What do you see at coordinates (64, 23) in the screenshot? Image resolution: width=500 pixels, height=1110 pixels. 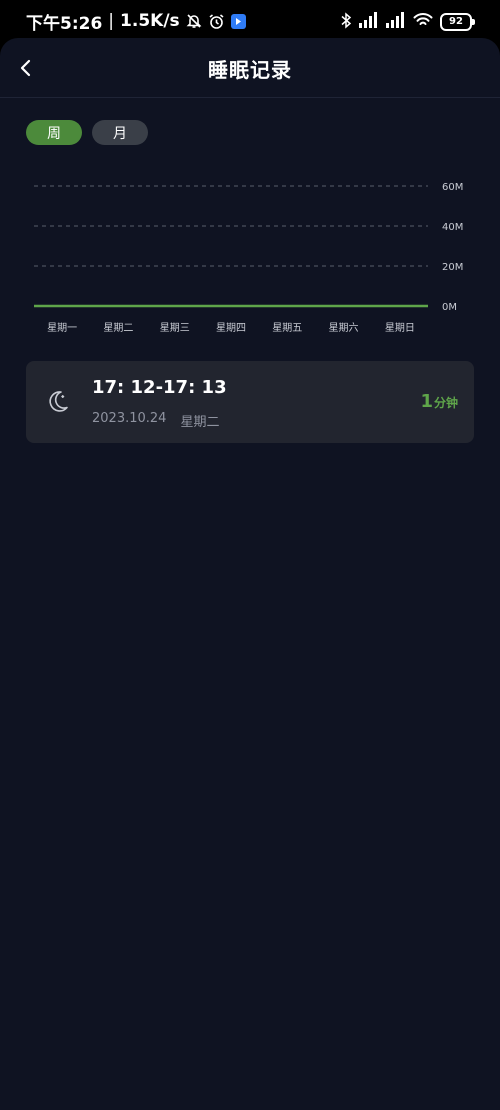 I see `status-time: 下午5:26` at bounding box center [64, 23].